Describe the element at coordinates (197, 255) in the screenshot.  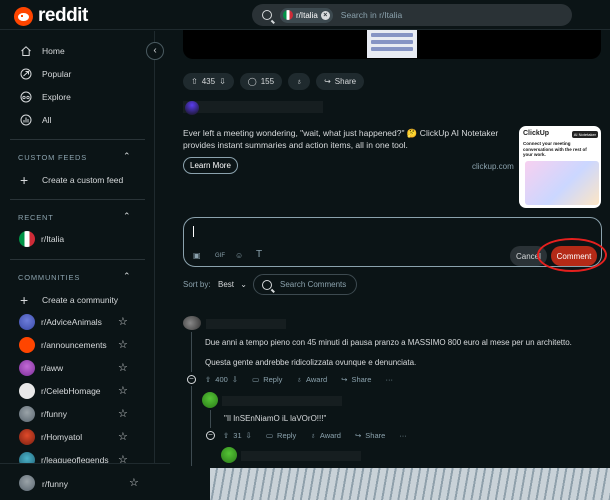
I see `image-icon: ▣` at that location.